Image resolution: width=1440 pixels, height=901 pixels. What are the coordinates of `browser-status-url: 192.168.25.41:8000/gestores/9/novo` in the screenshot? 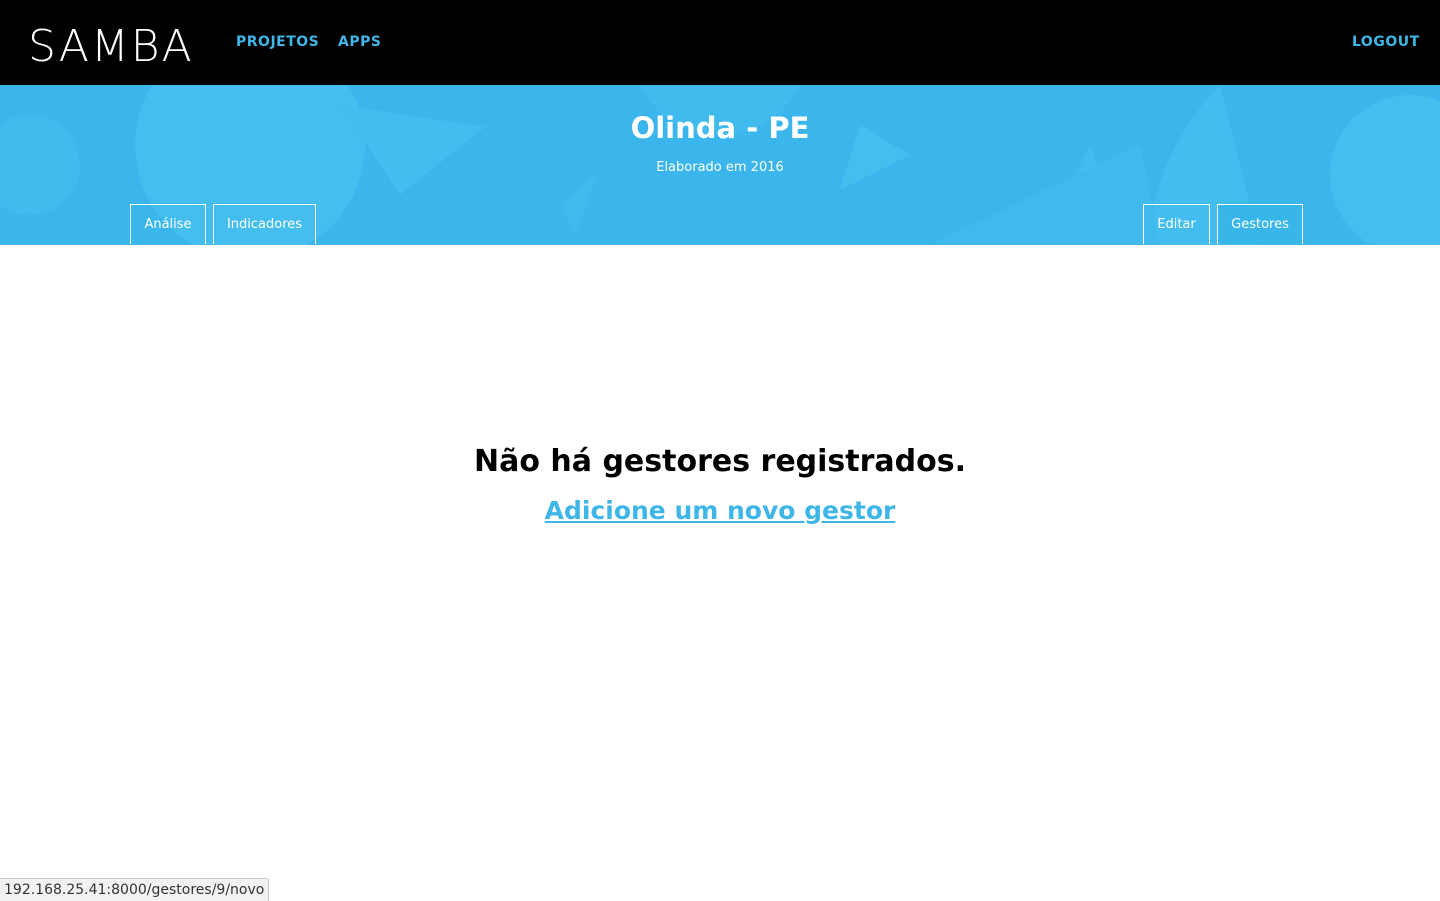 It's located at (135, 889).